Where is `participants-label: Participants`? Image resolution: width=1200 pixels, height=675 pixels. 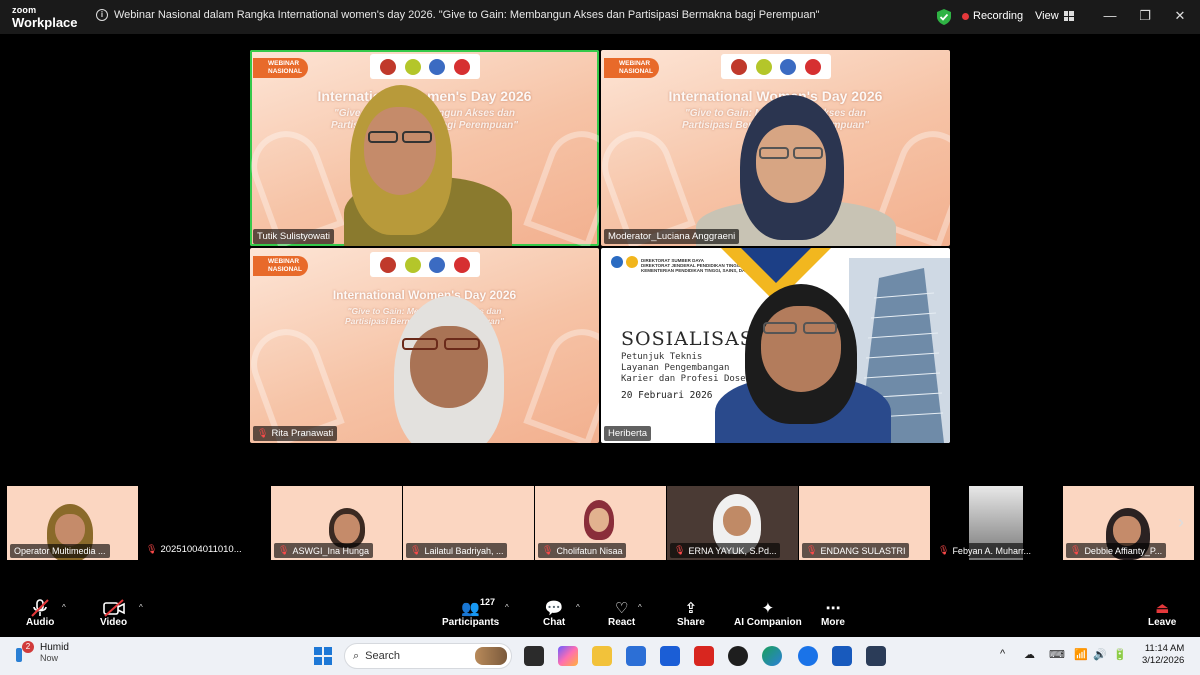
participants-label: Participants is located at coordinates (471, 622).